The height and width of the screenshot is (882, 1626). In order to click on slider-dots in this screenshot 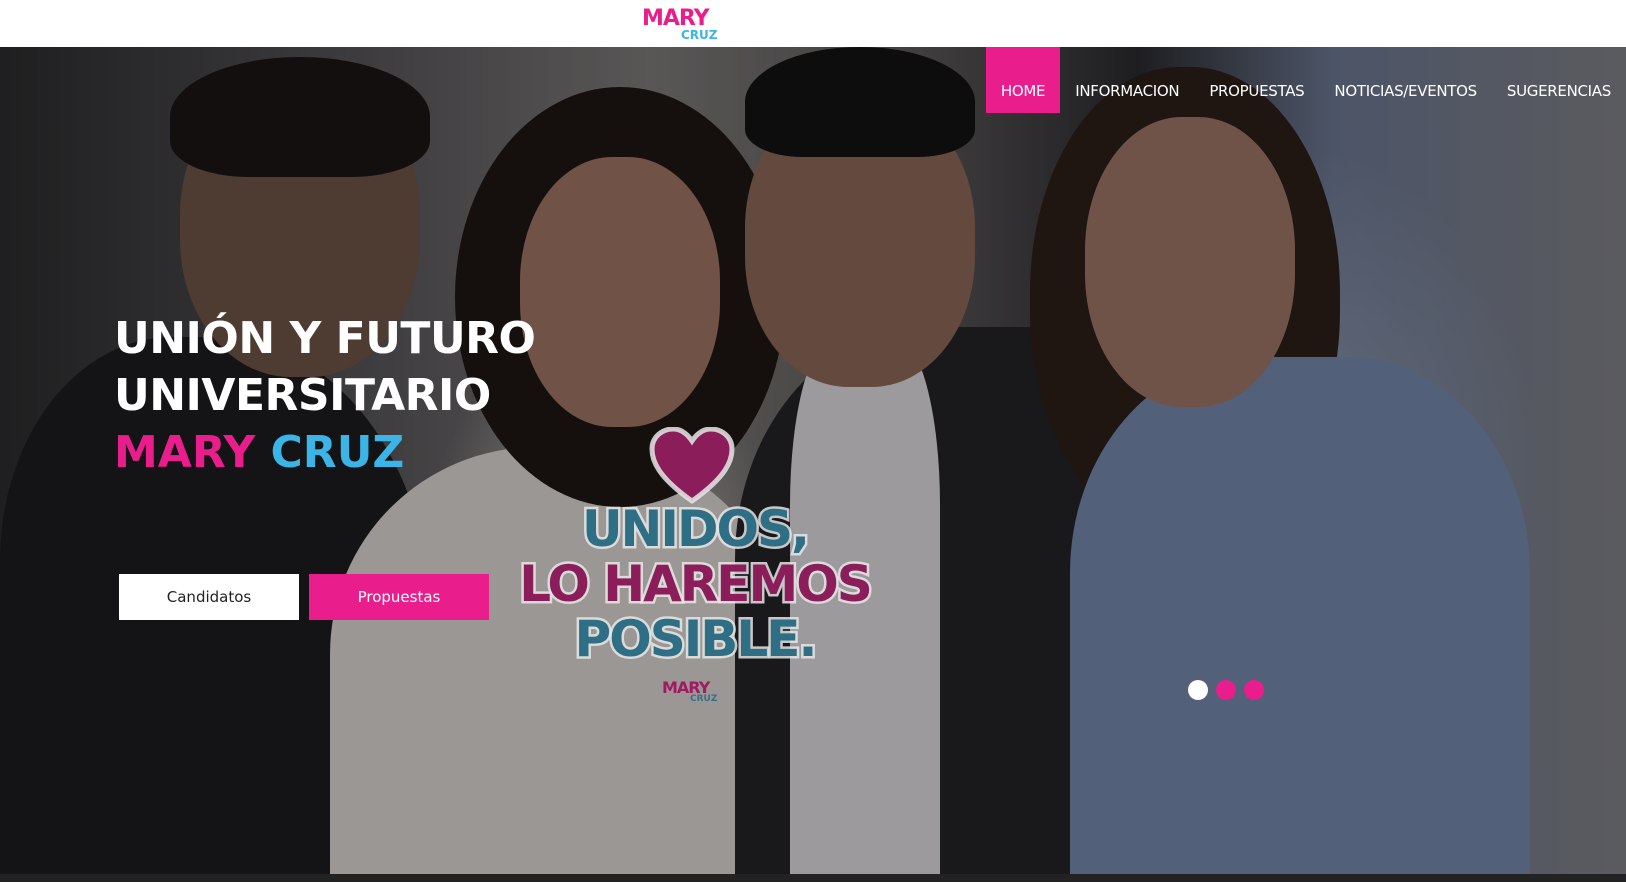, I will do `click(1226, 690)`.